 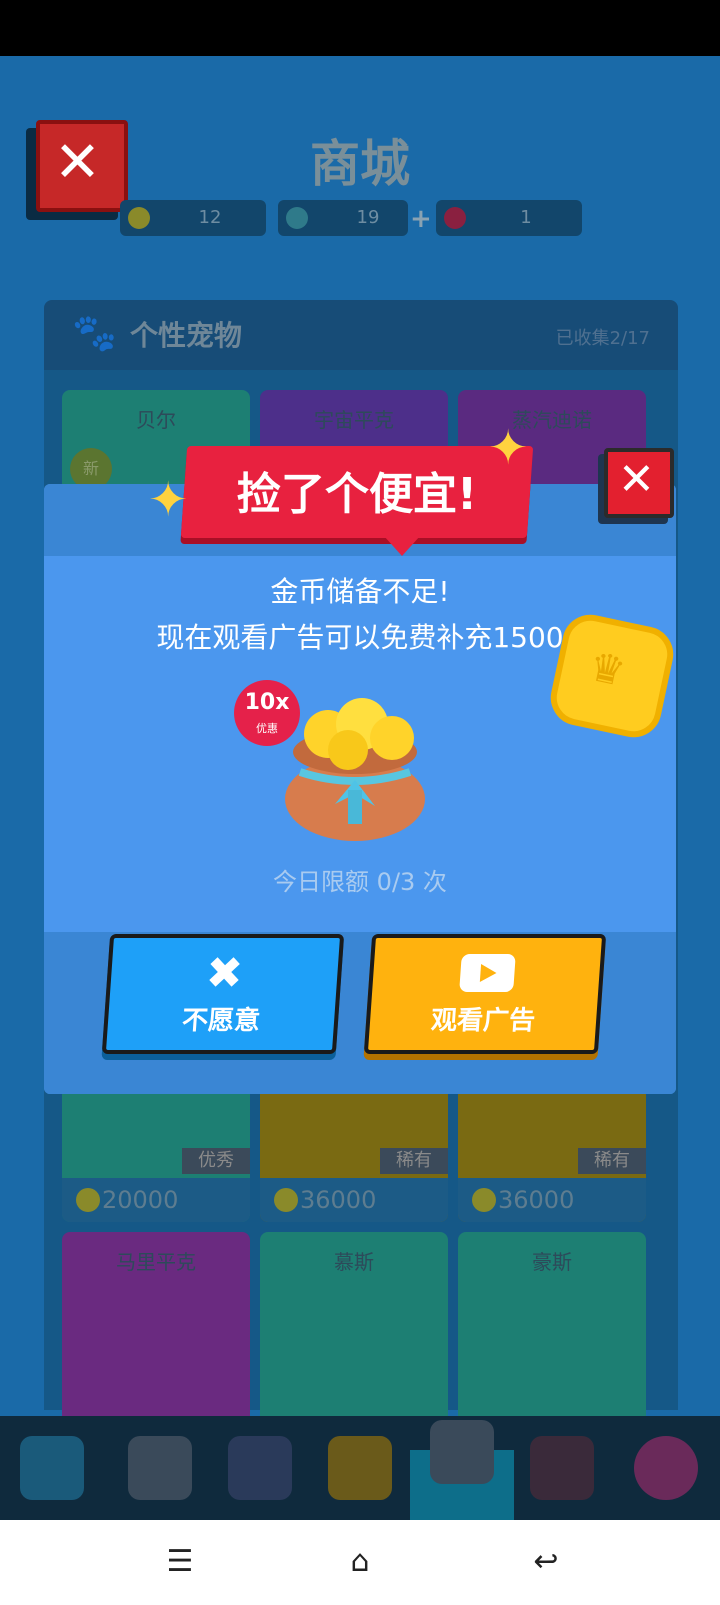 What do you see at coordinates (357, 494) in the screenshot?
I see `dialog-title: 捡了个便宜!` at bounding box center [357, 494].